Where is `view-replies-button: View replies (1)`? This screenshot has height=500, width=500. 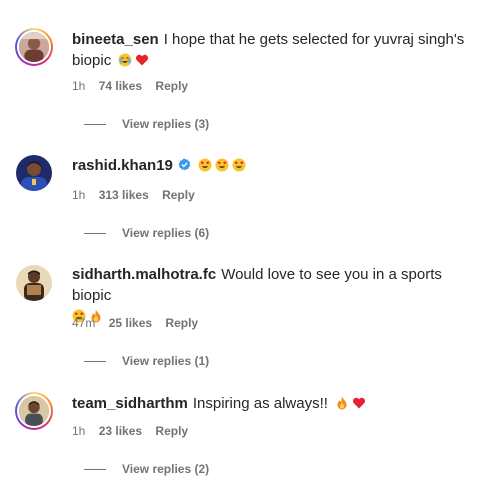
view-replies-button: View replies (1) is located at coordinates (146, 361).